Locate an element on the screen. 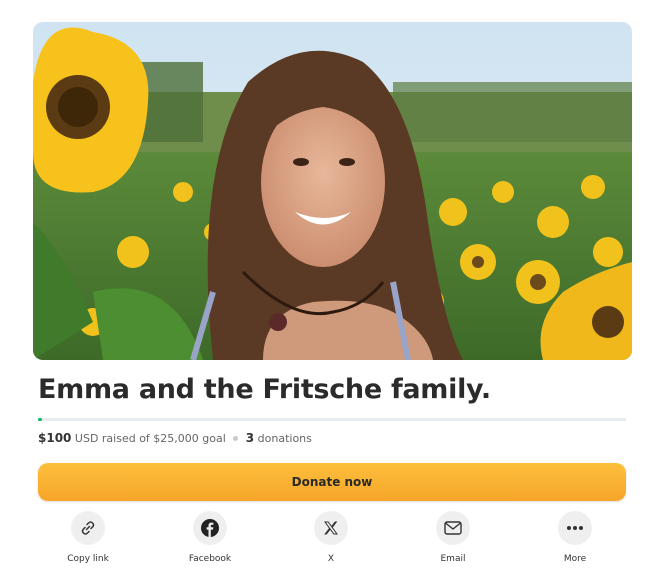  email-icon is located at coordinates (453, 528).